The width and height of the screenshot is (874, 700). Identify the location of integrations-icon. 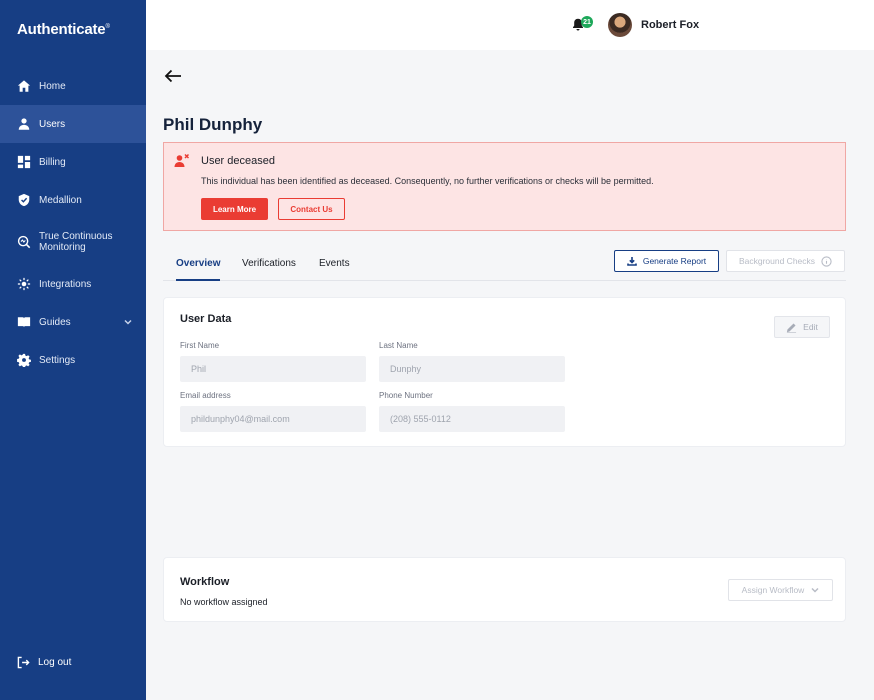
(24, 284).